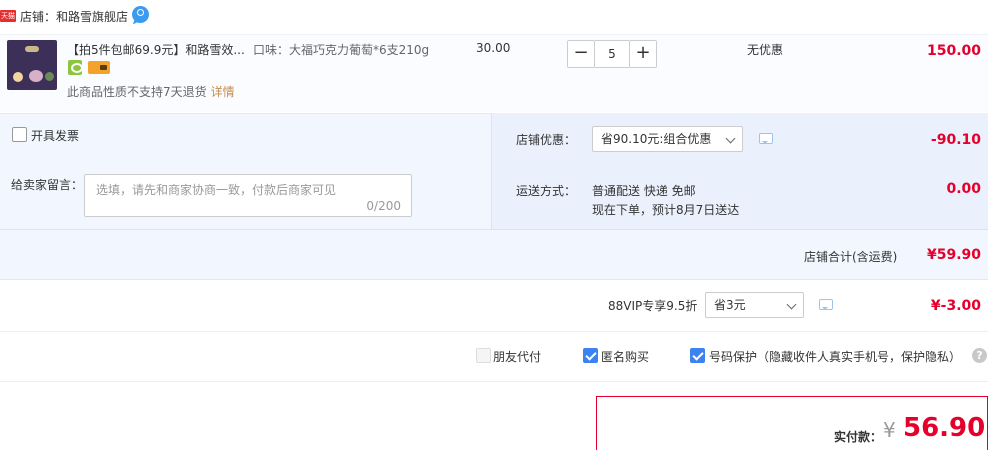  What do you see at coordinates (137, 92) in the screenshot?
I see `return-policy-text: 此商品性质不支持7天退货` at bounding box center [137, 92].